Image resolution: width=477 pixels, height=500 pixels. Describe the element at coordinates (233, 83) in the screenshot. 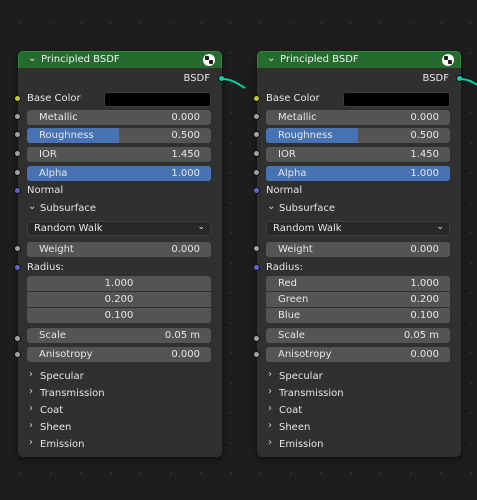

I see `node-1-output-link` at that location.